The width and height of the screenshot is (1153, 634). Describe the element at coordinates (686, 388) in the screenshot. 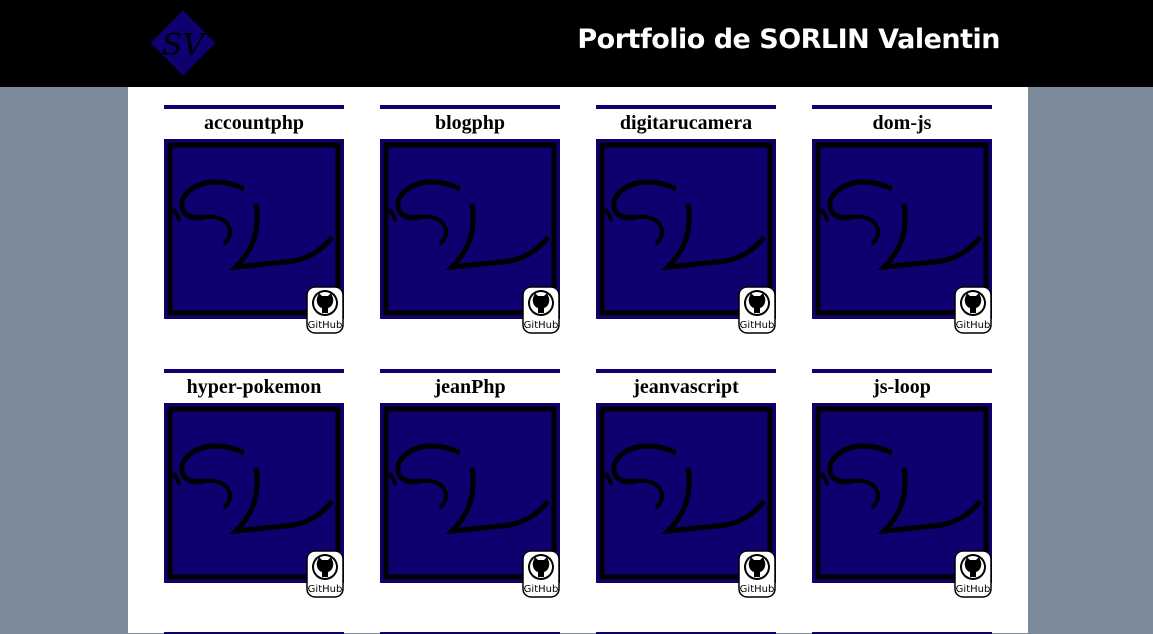

I see `project-title: jeanvascript` at that location.